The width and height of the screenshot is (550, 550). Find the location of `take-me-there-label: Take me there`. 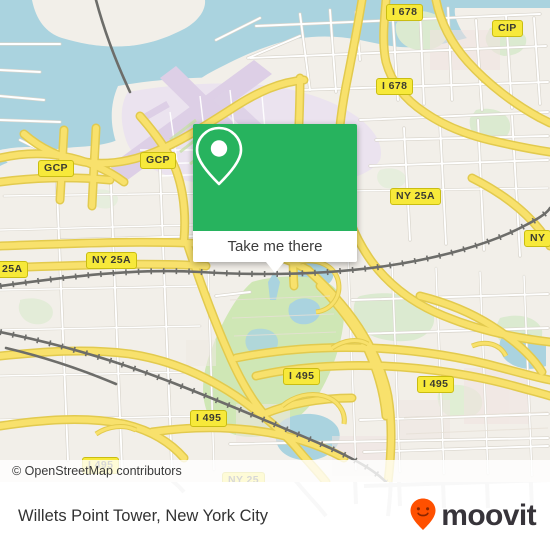

take-me-there-label: Take me there is located at coordinates (275, 246).